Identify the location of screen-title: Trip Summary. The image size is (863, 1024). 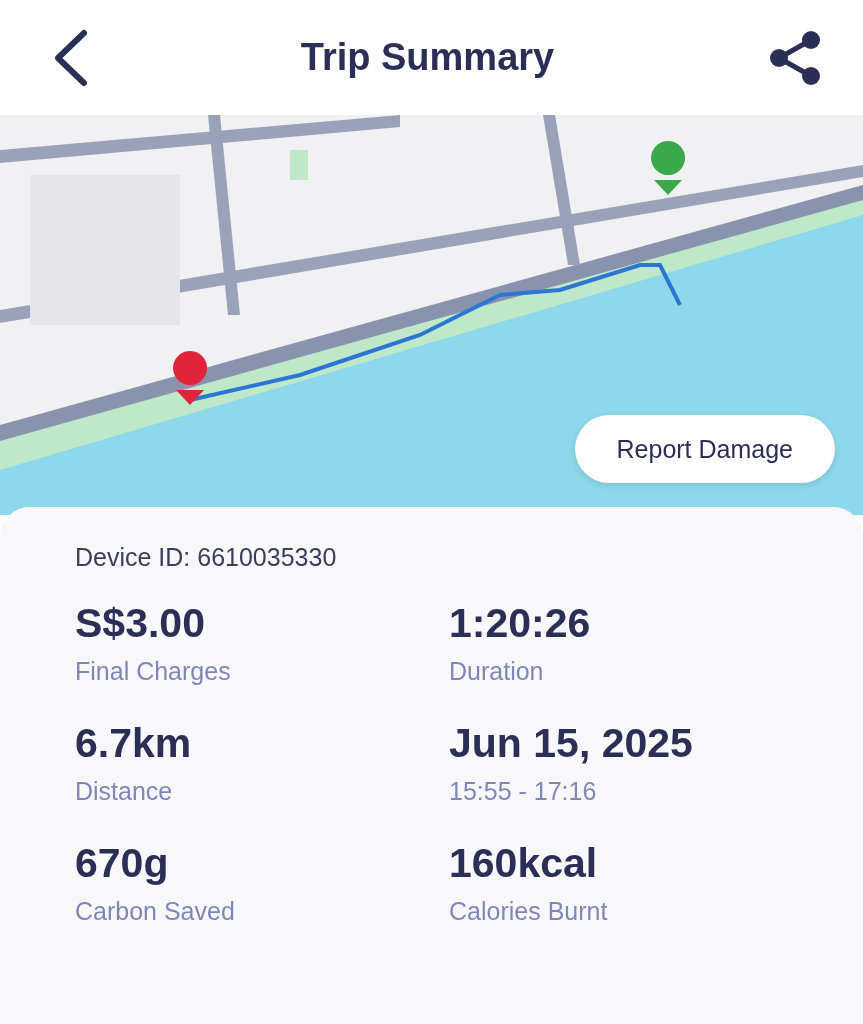
(427, 57).